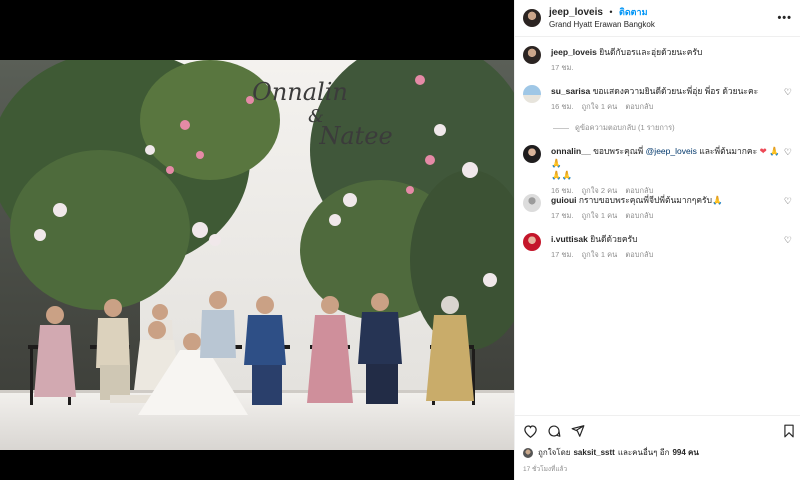 This screenshot has width=800, height=480. I want to click on heart-icon, so click(530, 431).